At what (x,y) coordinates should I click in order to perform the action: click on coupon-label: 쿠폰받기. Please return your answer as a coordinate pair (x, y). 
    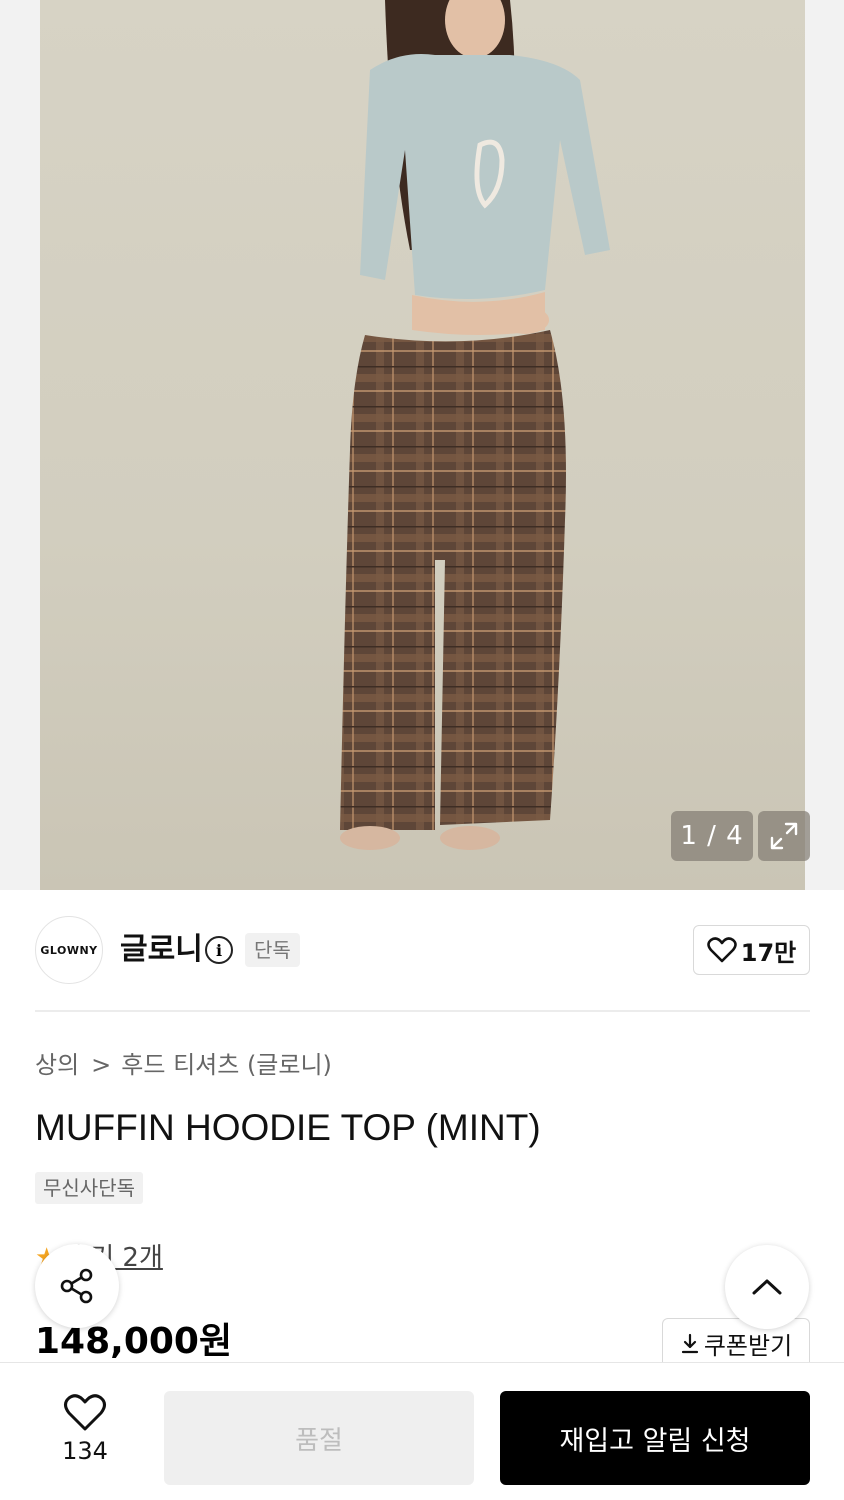
    Looking at the image, I should click on (748, 1346).